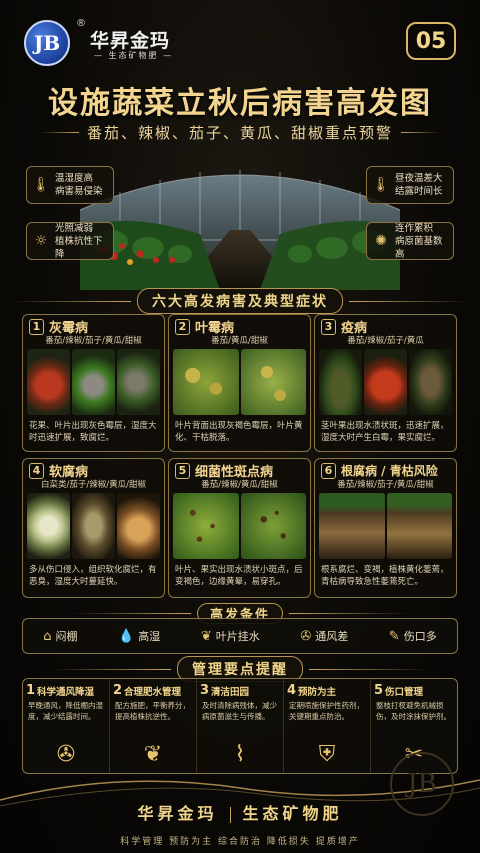 The width and height of the screenshot is (480, 853). What do you see at coordinates (182, 470) in the screenshot?
I see `card-number: 5` at bounding box center [182, 470].